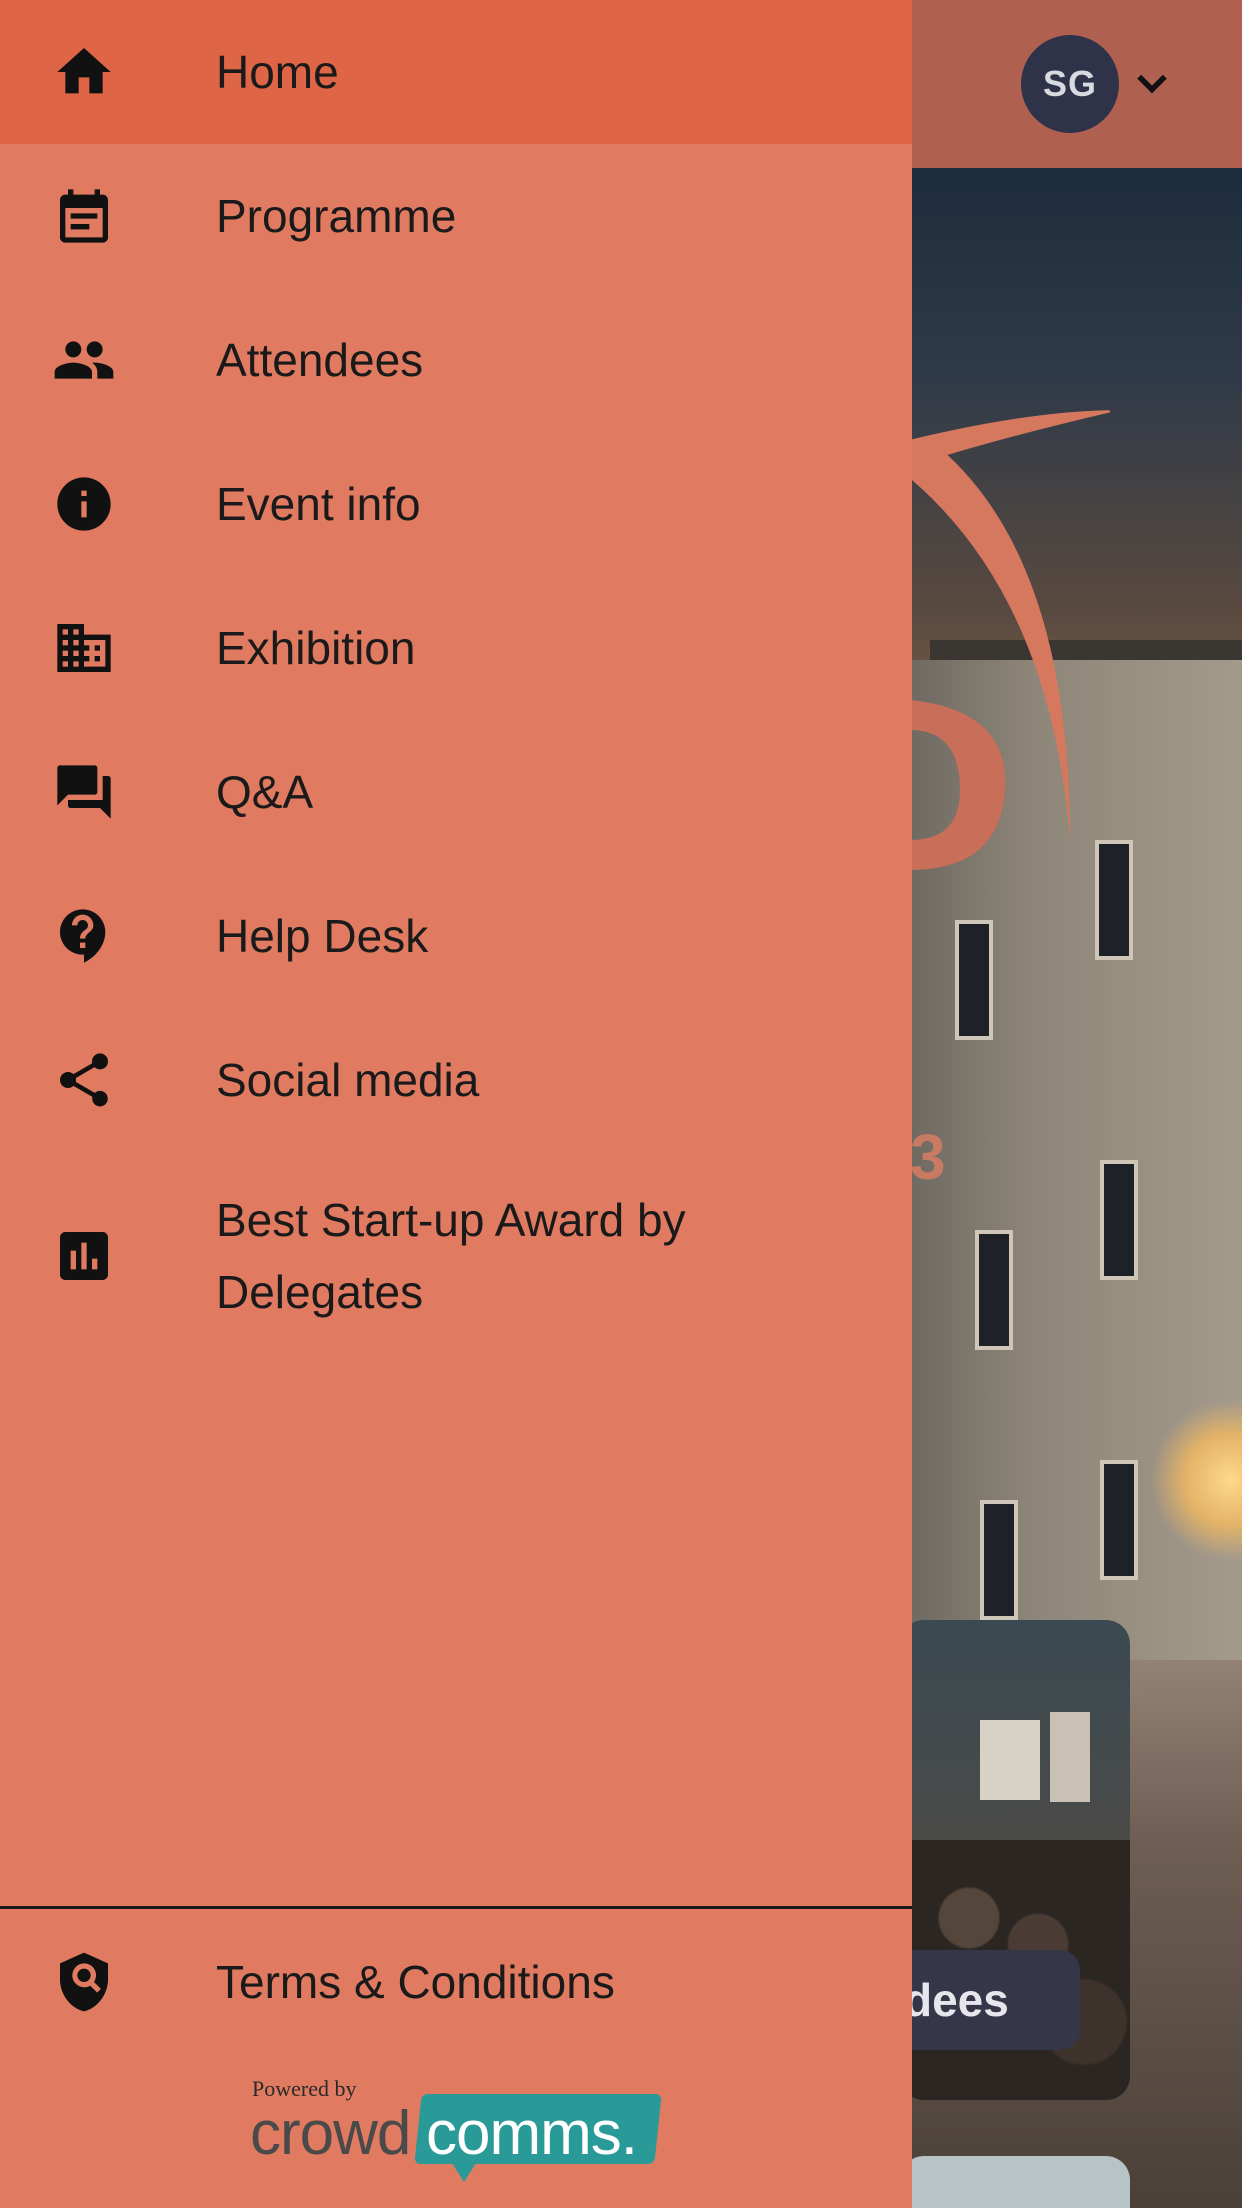  I want to click on nav-item-attendees: Attendees, so click(456, 360).